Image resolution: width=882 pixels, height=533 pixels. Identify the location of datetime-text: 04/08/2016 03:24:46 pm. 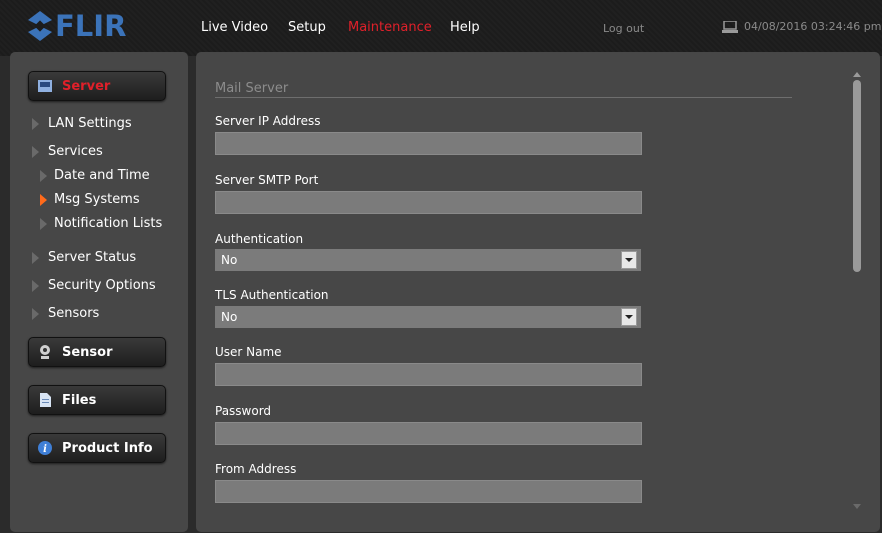
(813, 26).